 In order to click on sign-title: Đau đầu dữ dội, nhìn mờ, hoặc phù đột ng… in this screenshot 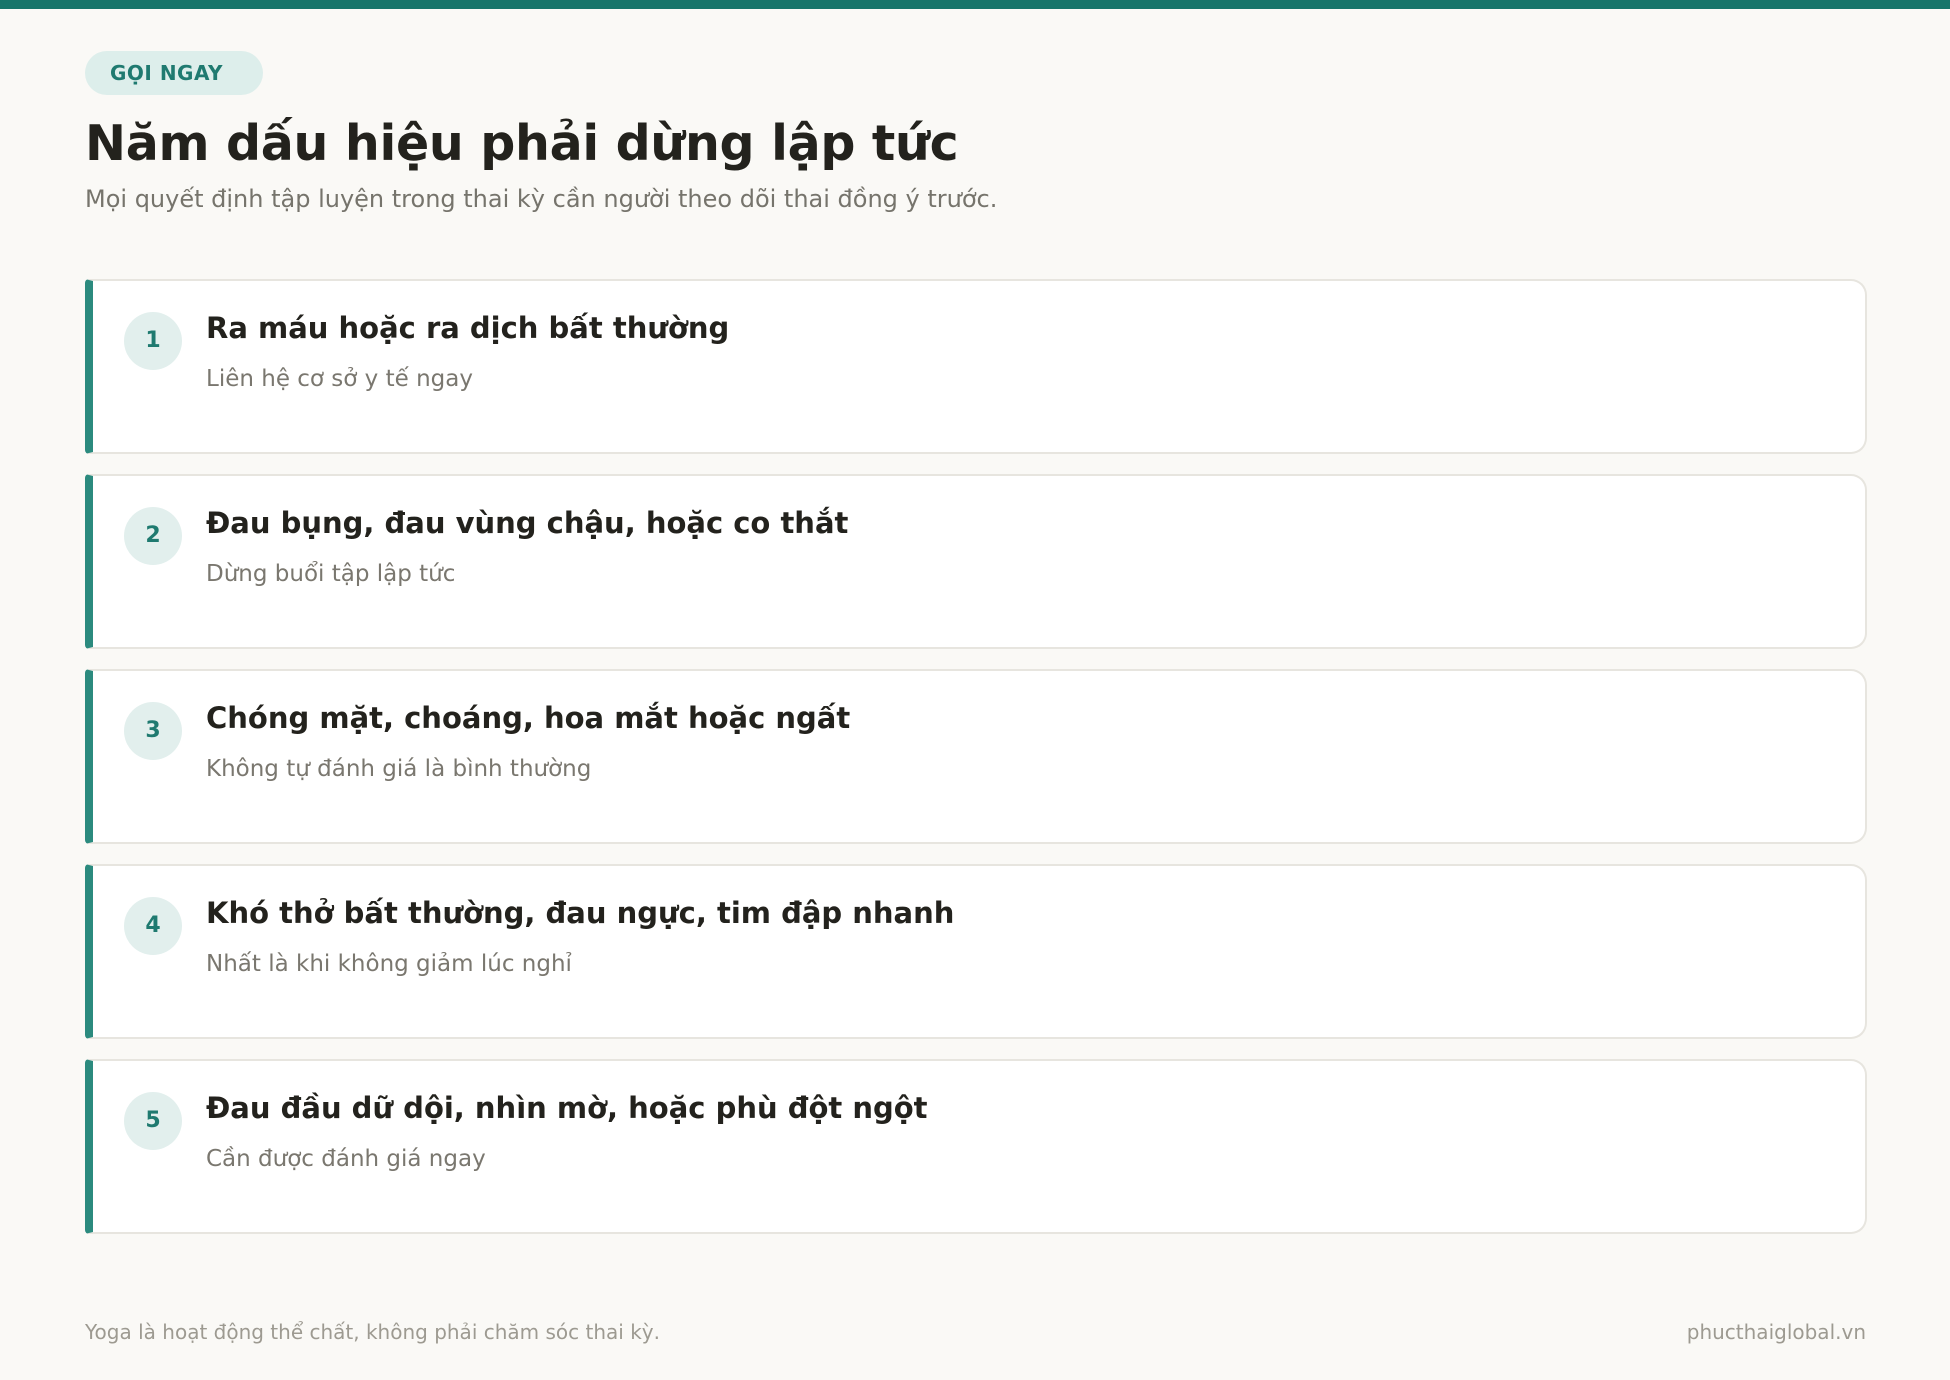, I will do `click(567, 1108)`.